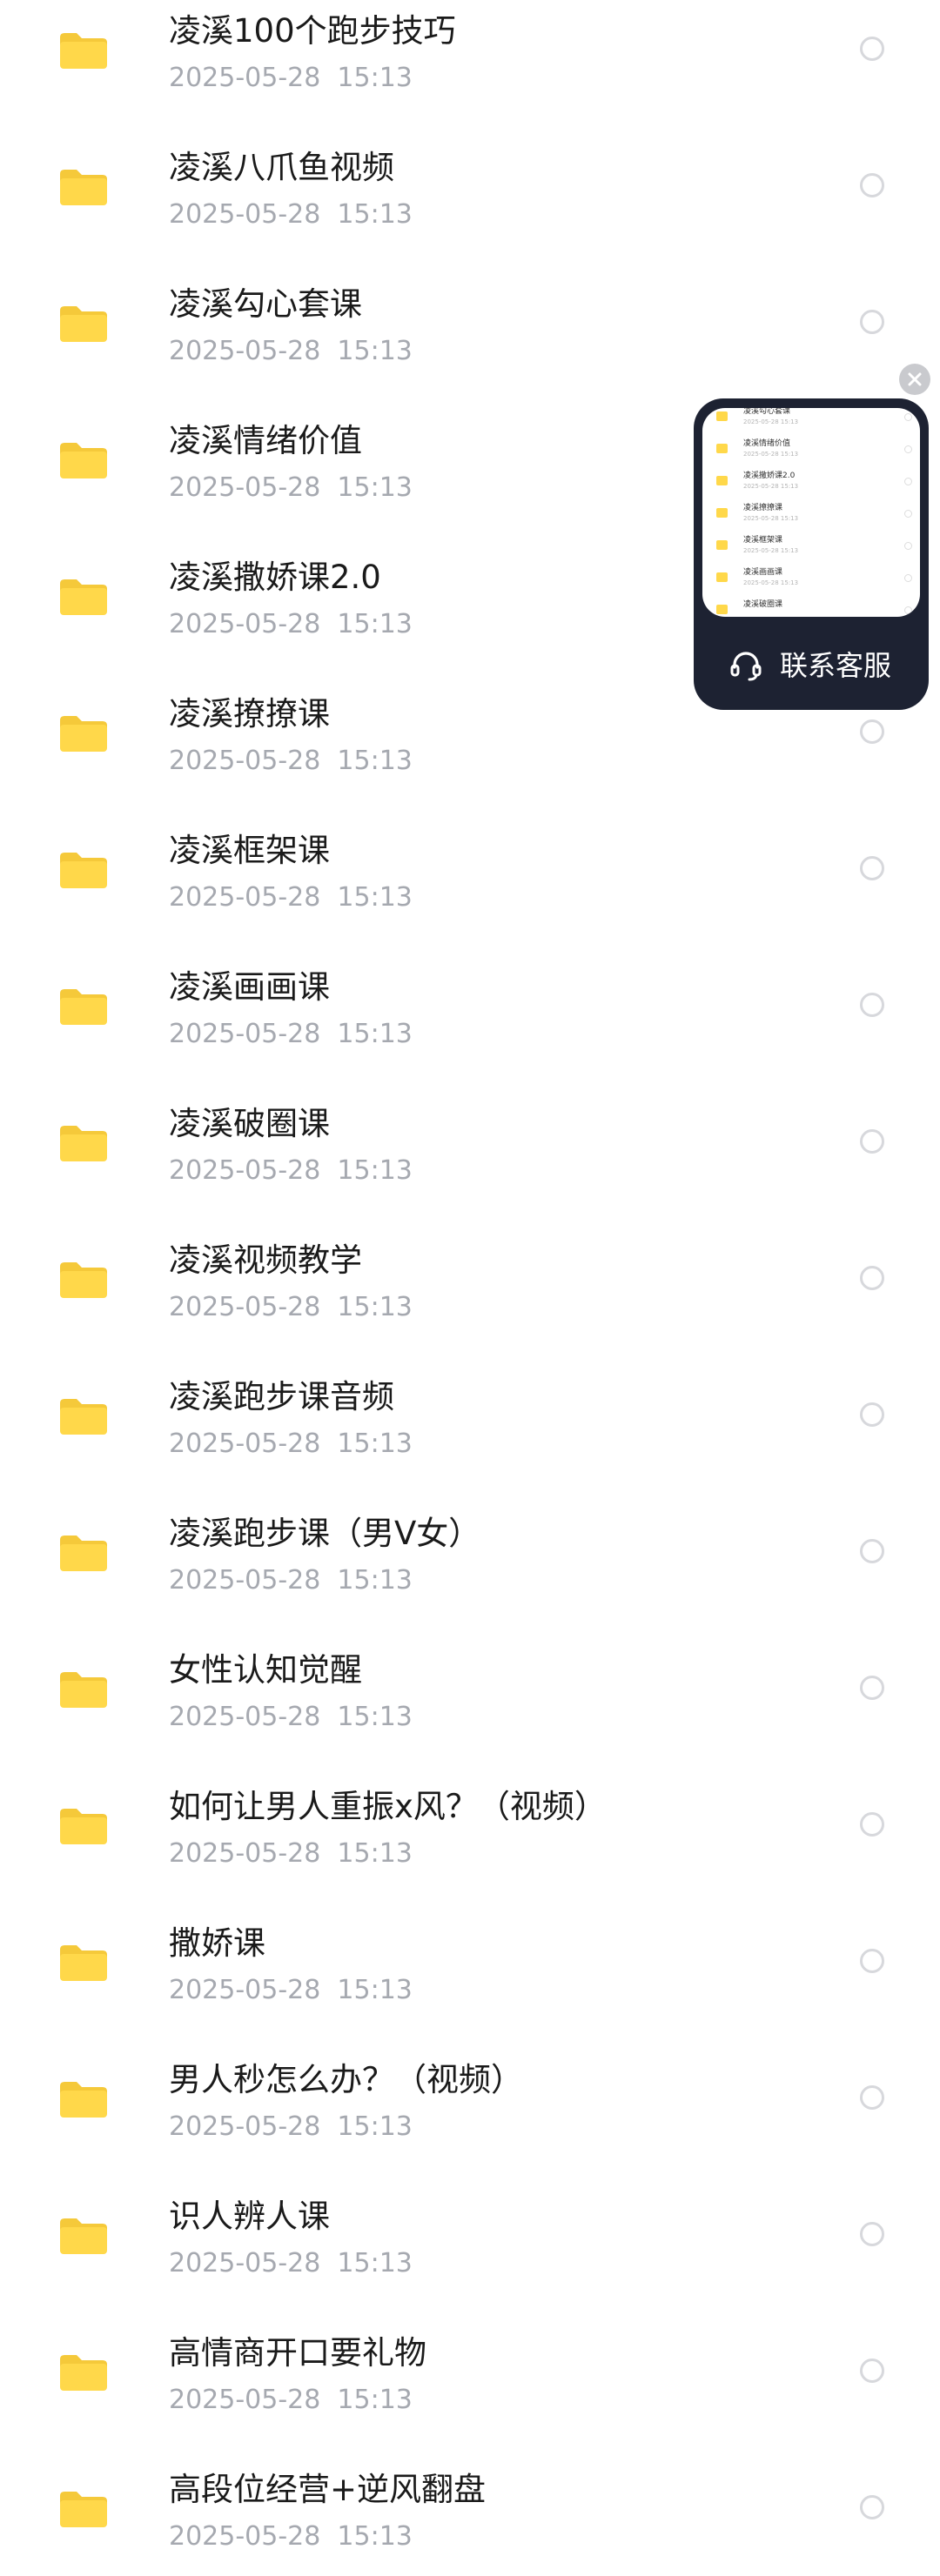  I want to click on file-row: 凌溪100个跑步技巧 2025-05-28 15:13, so click(470, 58).